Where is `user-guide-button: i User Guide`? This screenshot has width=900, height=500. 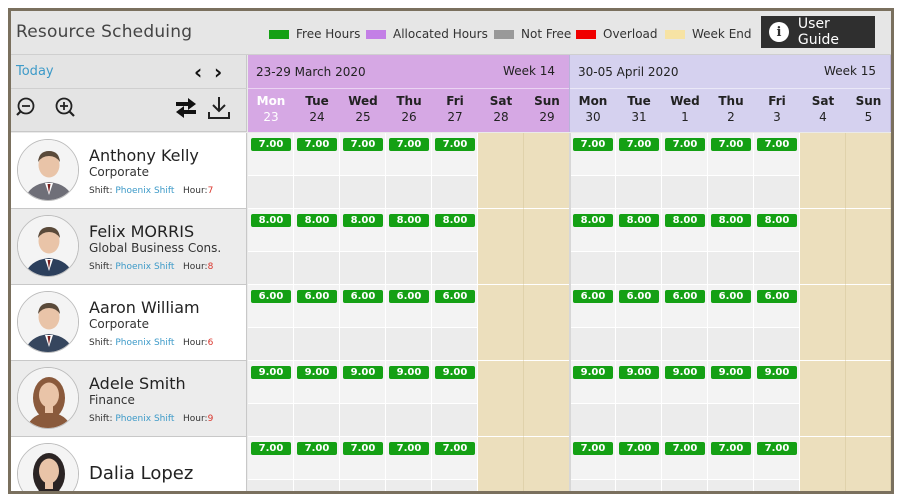 user-guide-button: i User Guide is located at coordinates (818, 32).